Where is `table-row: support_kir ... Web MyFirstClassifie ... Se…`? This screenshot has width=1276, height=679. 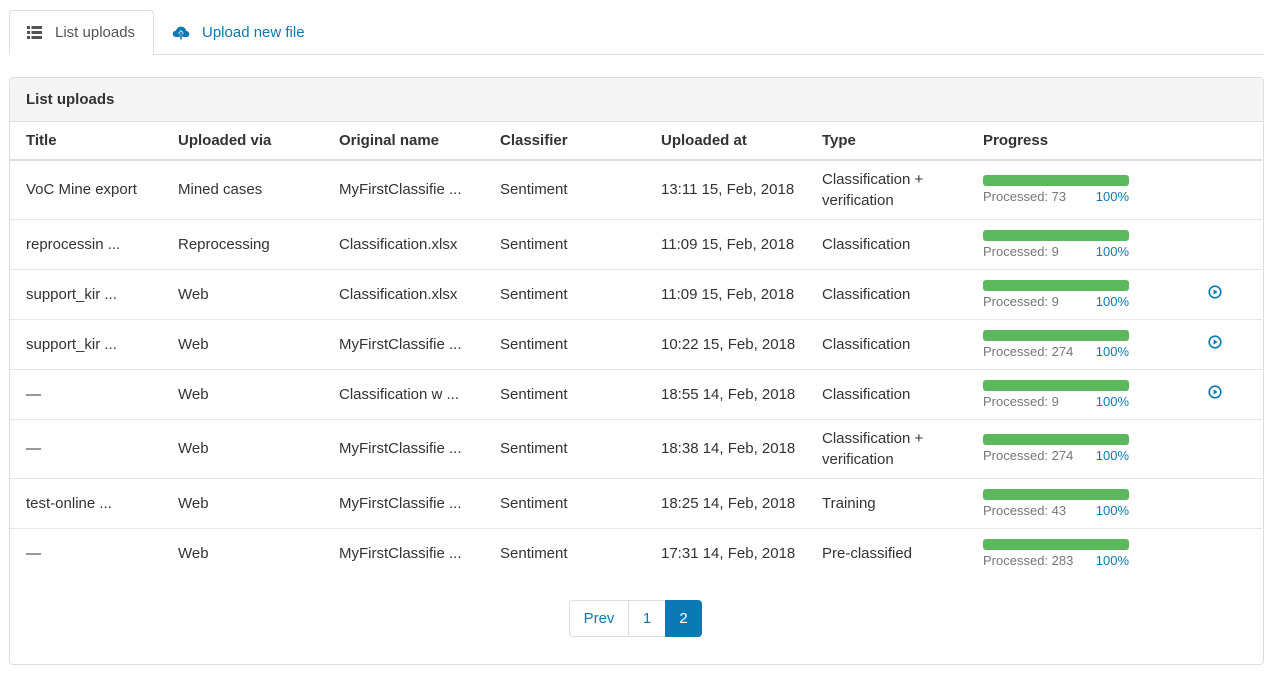 table-row: support_kir ... Web MyFirstClassifie ... Se… is located at coordinates (636, 343).